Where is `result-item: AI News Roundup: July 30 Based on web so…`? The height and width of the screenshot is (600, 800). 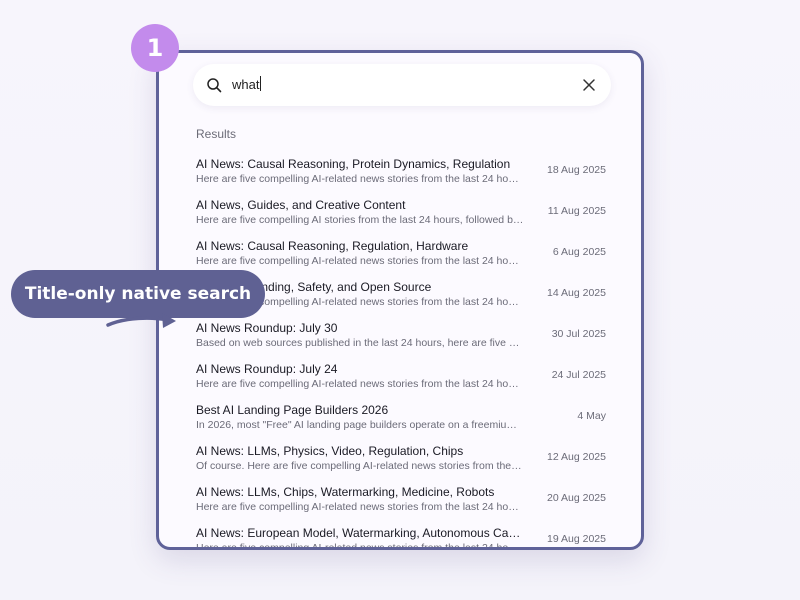 result-item: AI News Roundup: July 30 Based on web so… is located at coordinates (401, 340).